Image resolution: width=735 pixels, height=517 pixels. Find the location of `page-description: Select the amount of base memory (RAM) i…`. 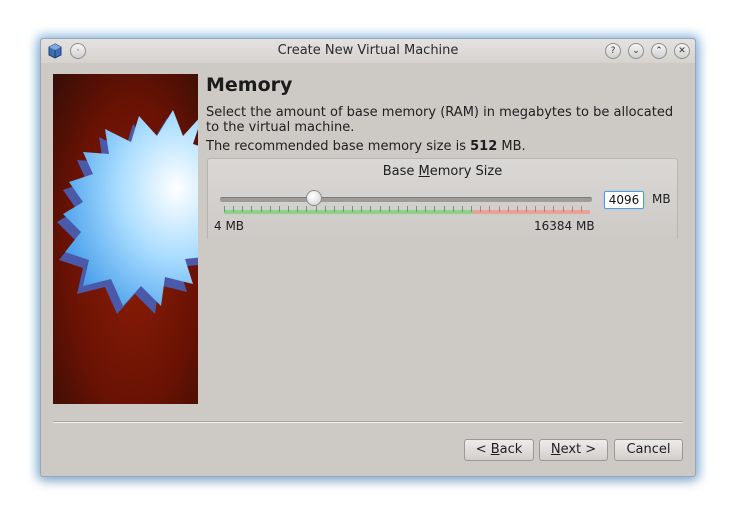

page-description: Select the amount of base memory (RAM) i… is located at coordinates (440, 120).